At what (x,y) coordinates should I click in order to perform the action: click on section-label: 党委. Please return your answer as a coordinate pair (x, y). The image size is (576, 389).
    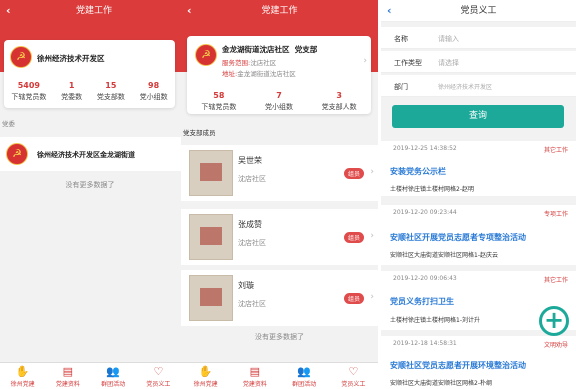
    Looking at the image, I should click on (8, 124).